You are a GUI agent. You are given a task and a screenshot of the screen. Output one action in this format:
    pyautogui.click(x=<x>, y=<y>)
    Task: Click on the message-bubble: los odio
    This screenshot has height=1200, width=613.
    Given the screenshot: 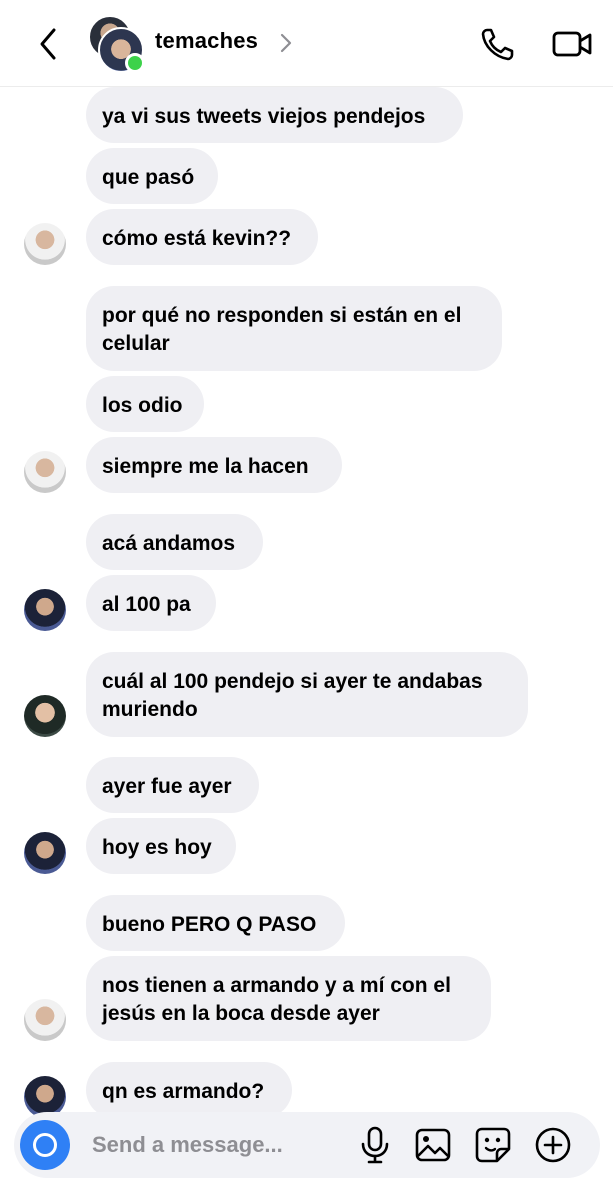 What is the action you would take?
    pyautogui.click(x=145, y=404)
    